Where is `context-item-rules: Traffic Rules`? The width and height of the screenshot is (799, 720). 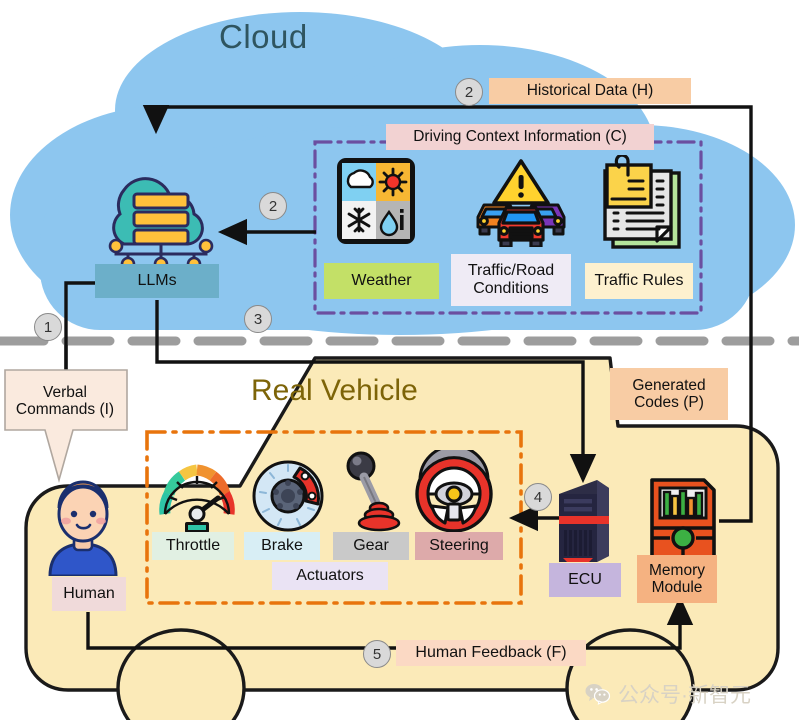 context-item-rules: Traffic Rules is located at coordinates (639, 281).